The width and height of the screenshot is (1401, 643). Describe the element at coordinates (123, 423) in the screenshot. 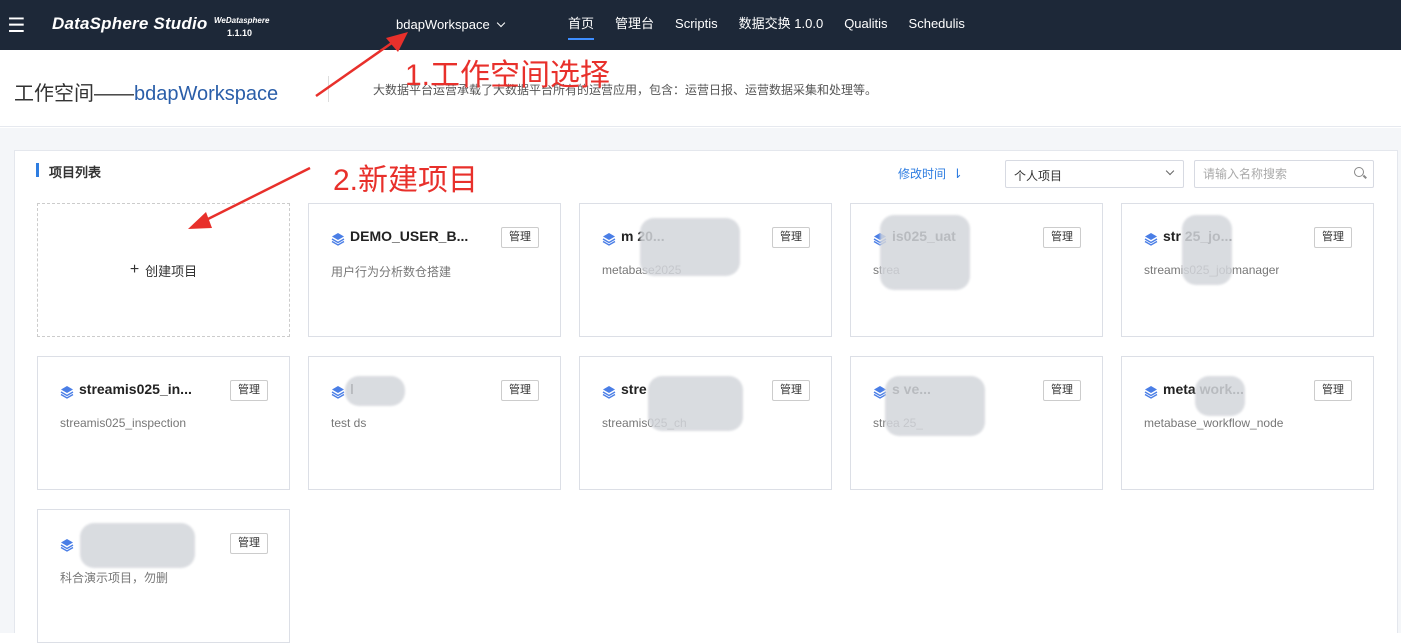

I see `project-description: streamis025_inspection` at that location.